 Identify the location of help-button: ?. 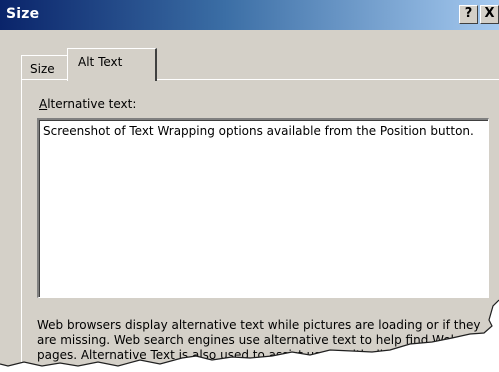
(468, 14).